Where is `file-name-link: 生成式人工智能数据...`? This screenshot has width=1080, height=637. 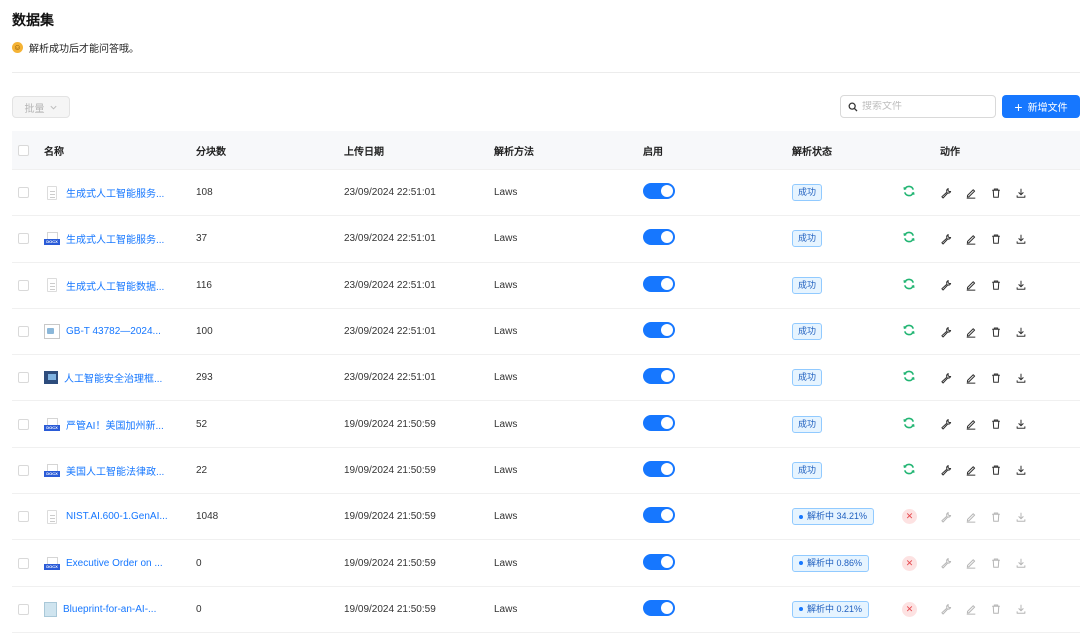
file-name-link: 生成式人工智能数据... is located at coordinates (115, 285).